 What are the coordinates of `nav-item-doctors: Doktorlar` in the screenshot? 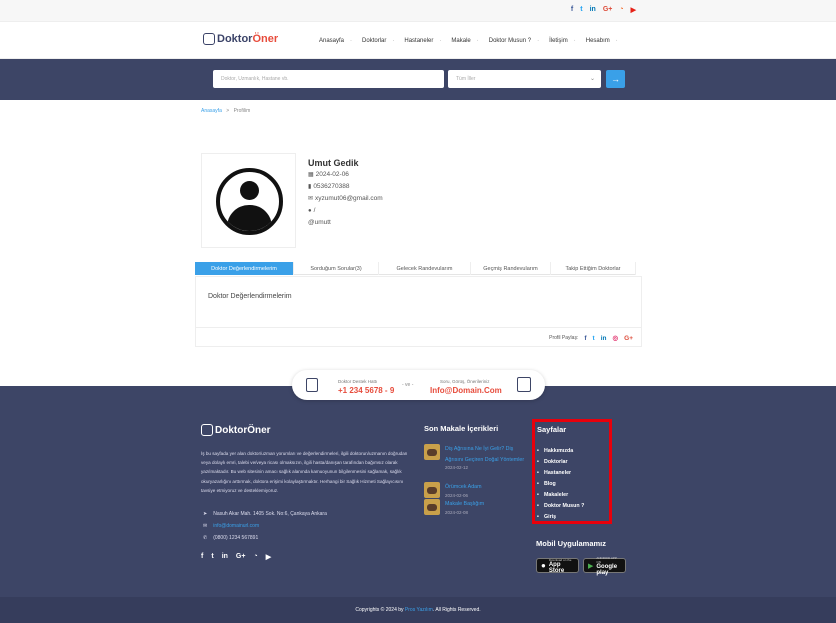 It's located at (374, 41).